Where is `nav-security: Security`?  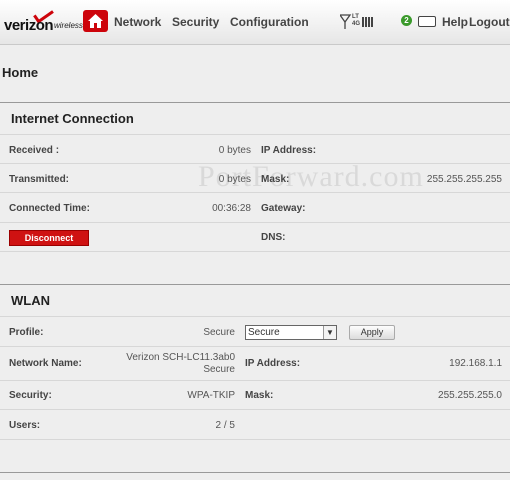
nav-security: Security is located at coordinates (195, 22).